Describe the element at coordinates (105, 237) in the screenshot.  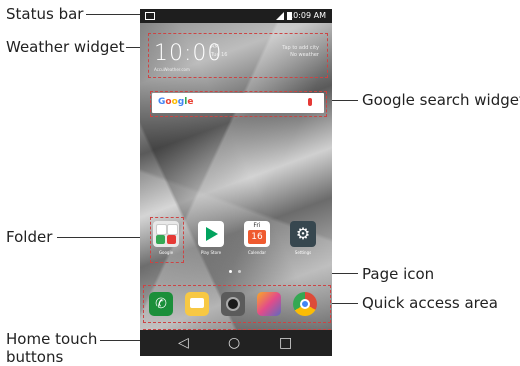
I see `folder-leader` at that location.